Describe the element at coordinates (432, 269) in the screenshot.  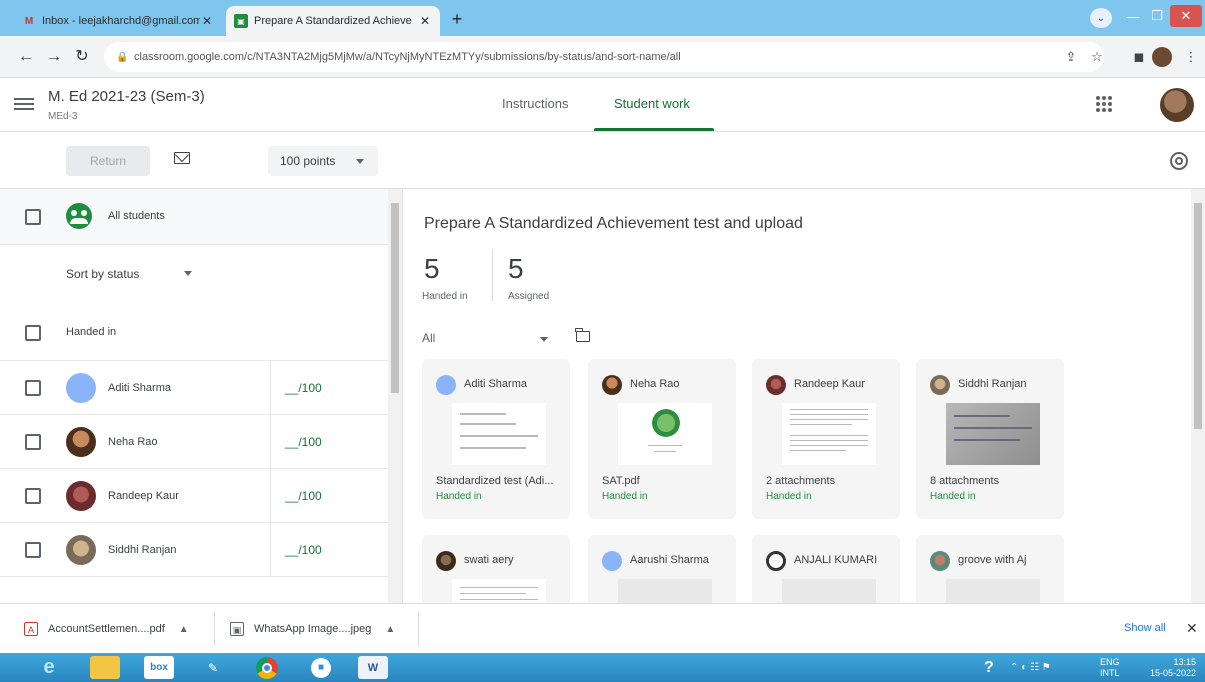
I see `handed-in-count: 5` at that location.